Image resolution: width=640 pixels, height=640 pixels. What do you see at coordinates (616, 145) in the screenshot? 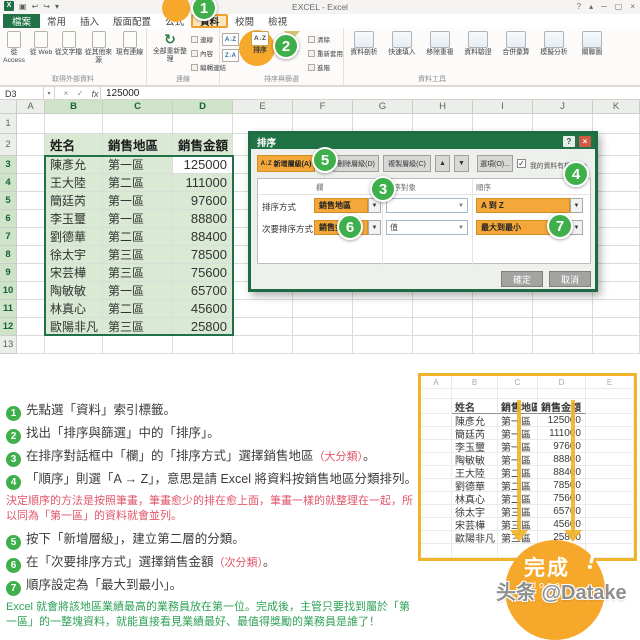
I see `cell-K2` at bounding box center [616, 145].